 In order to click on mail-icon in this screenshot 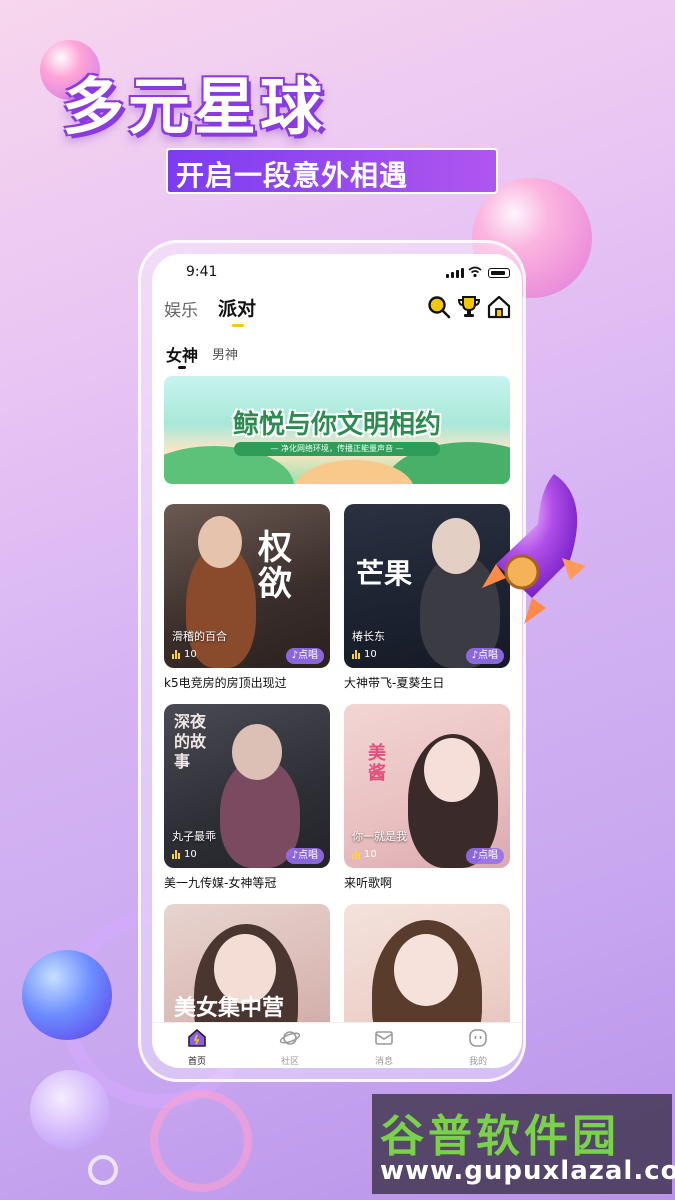, I will do `click(384, 1038)`.